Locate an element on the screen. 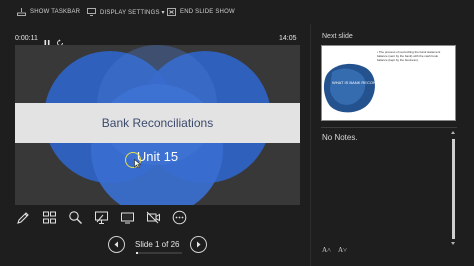 Image resolution: width=474 pixels, height=266 pixels. show-taskbar-button: SHOW TASKBAR is located at coordinates (48, 12).